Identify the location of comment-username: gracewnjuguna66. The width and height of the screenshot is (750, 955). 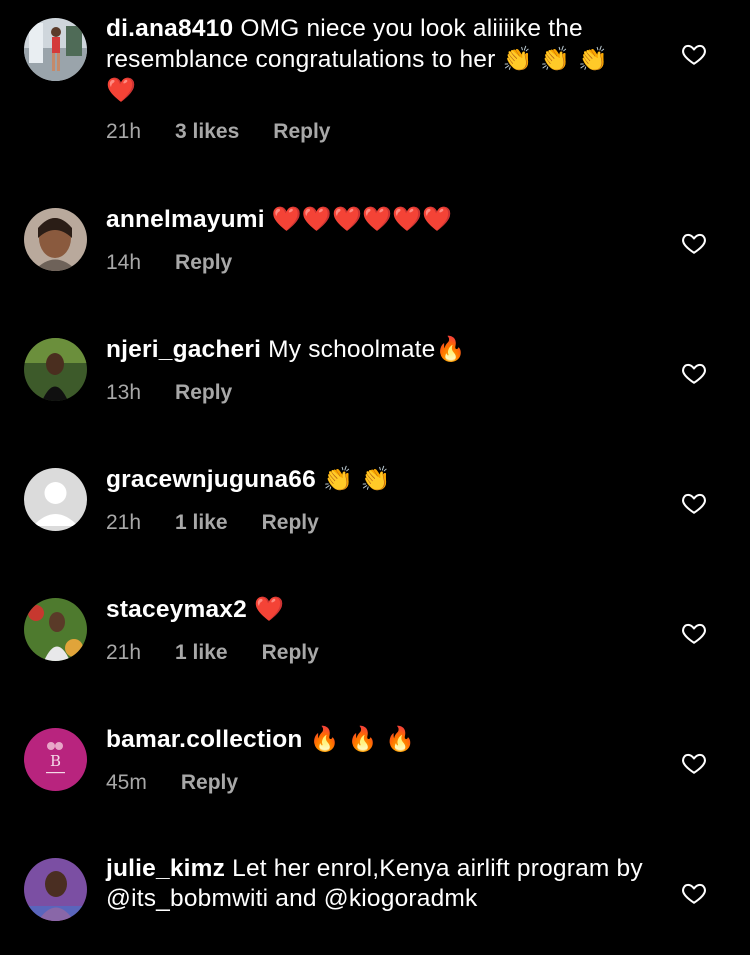
(211, 479).